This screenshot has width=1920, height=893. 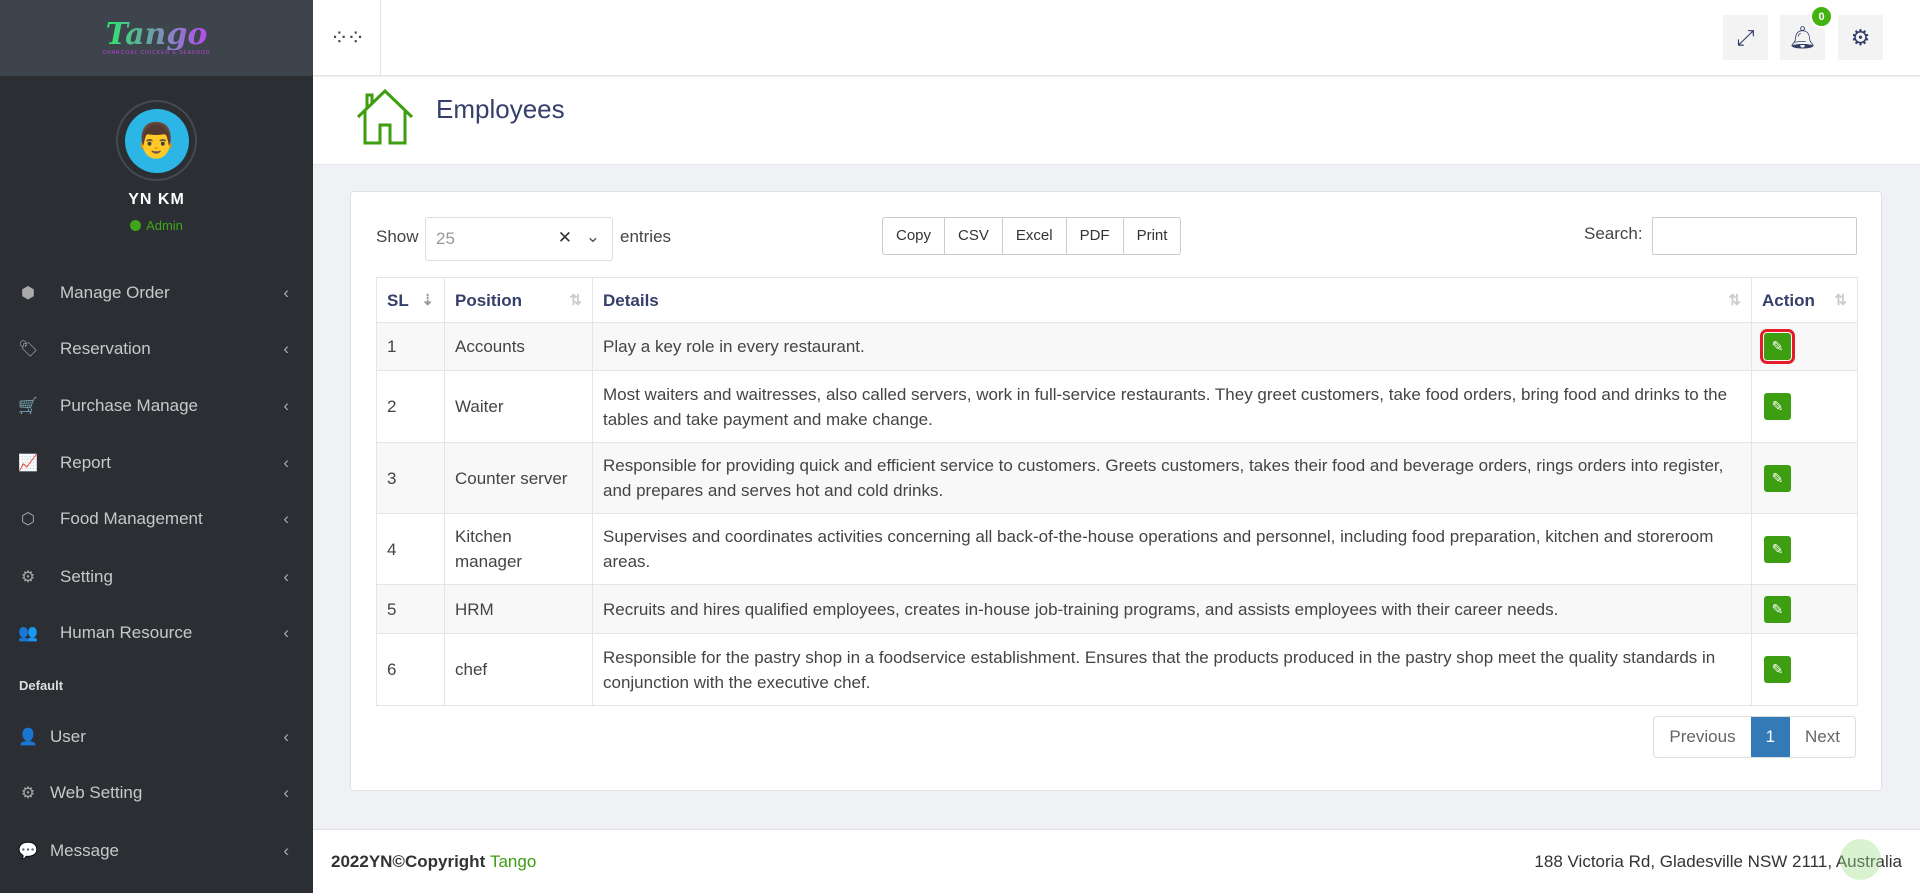 What do you see at coordinates (156, 349) in the screenshot?
I see `sidebar-item-reservation: 🏷 Reservation ‹` at bounding box center [156, 349].